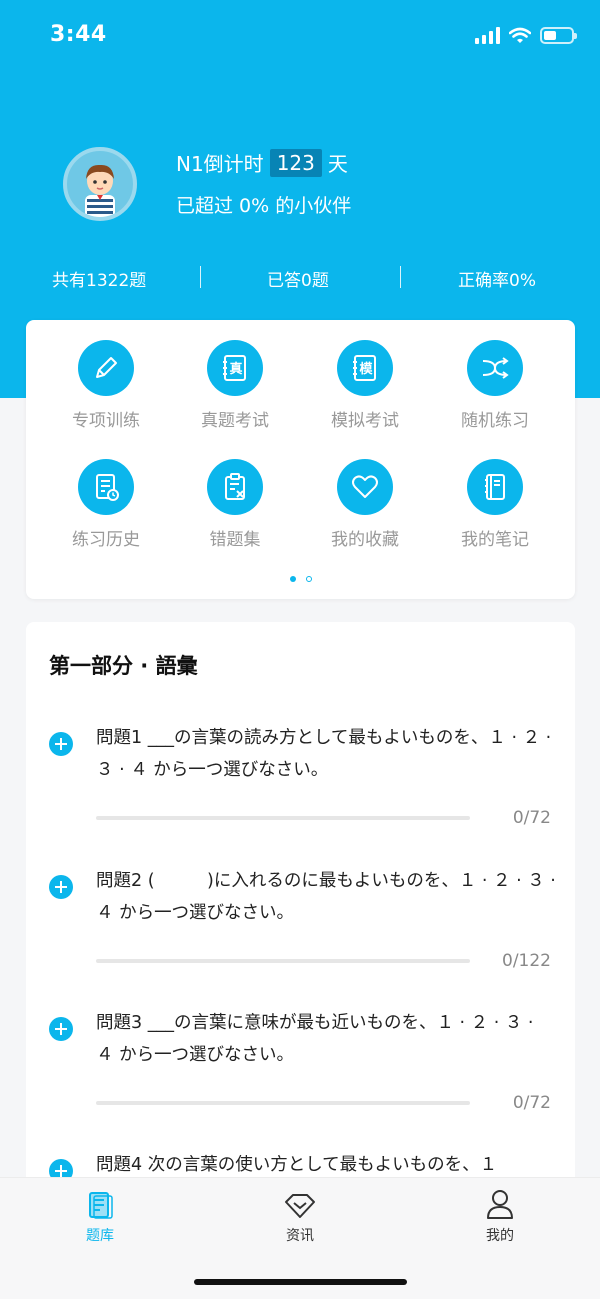 The height and width of the screenshot is (1299, 600). Describe the element at coordinates (365, 540) in the screenshot. I see `grid-item-label: 我的收藏` at that location.